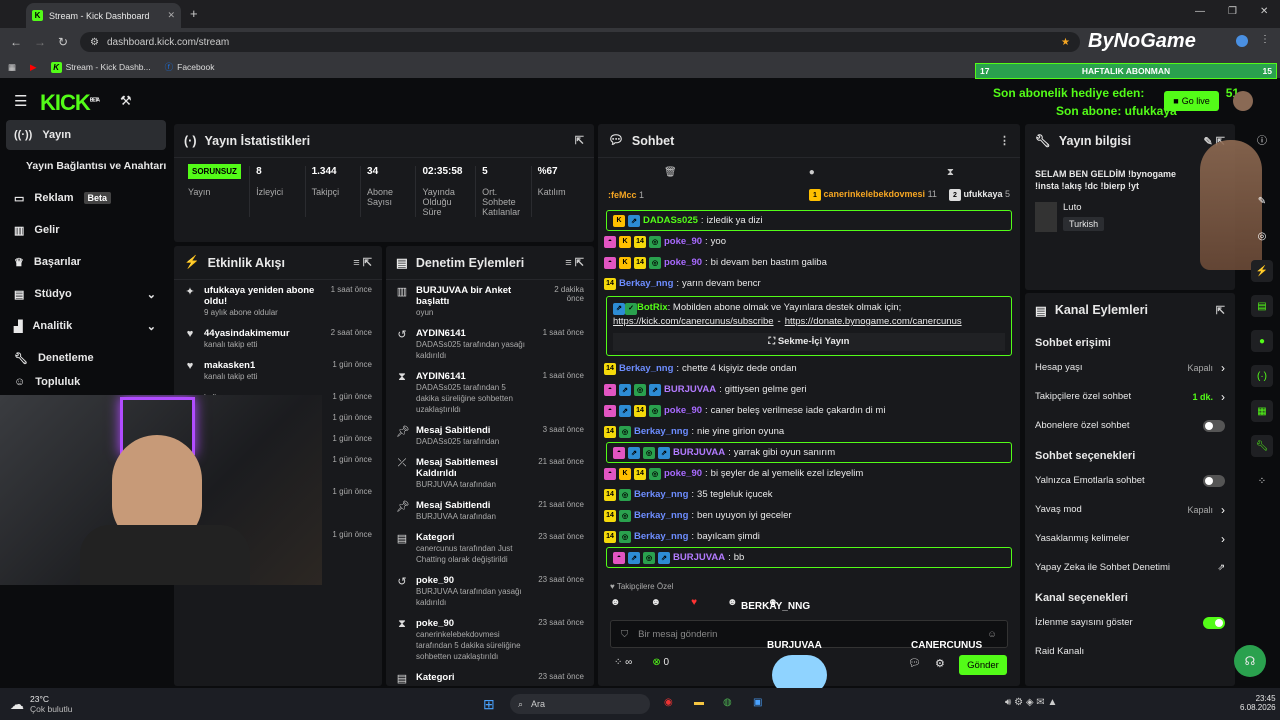 This screenshot has height=720, width=1280. I want to click on file-explorer-icon: ▬, so click(699, 702).